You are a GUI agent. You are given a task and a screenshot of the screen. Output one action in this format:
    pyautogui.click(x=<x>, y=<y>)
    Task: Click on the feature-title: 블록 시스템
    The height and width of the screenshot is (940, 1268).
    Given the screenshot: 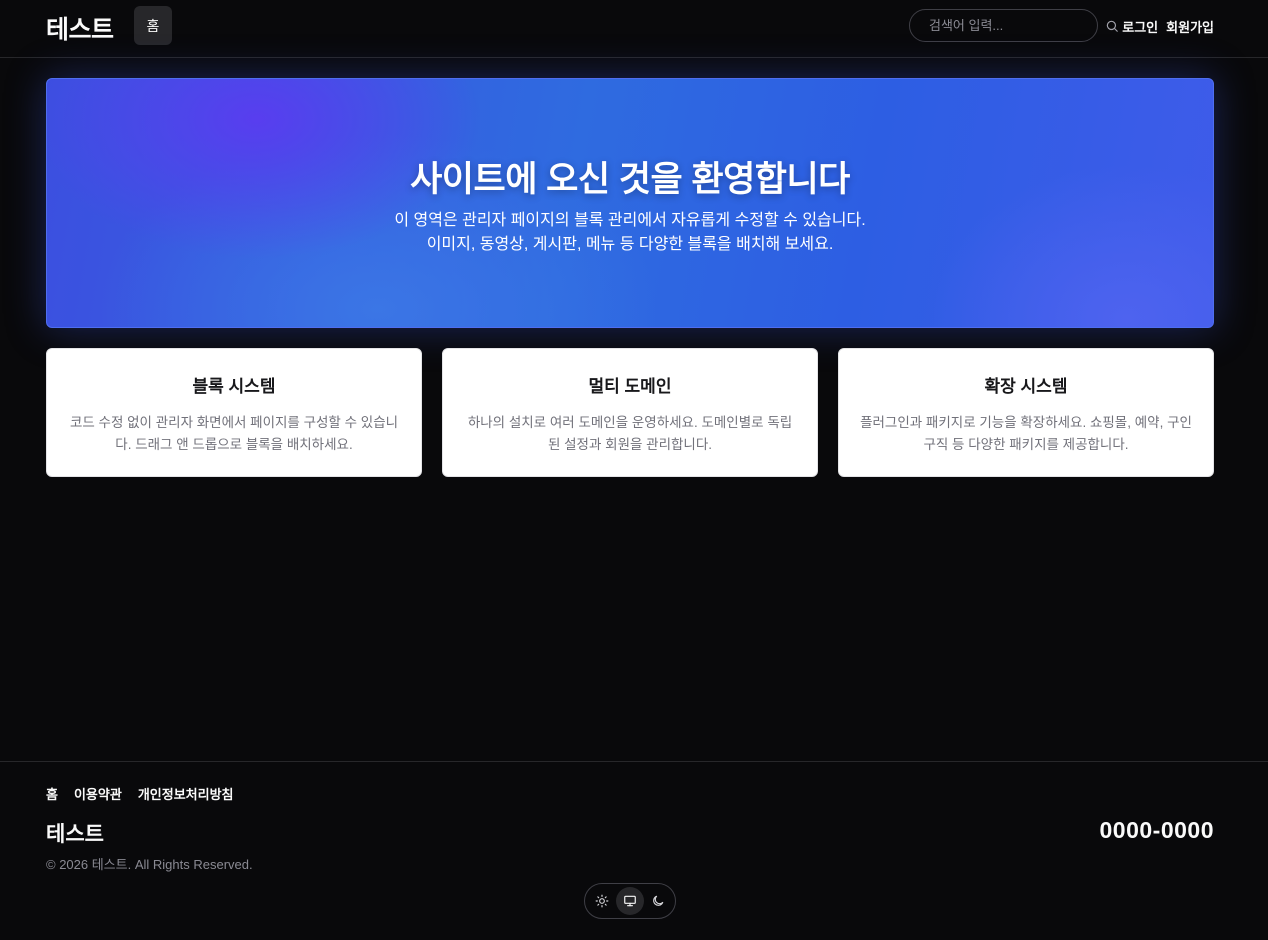 What is the action you would take?
    pyautogui.click(x=234, y=386)
    